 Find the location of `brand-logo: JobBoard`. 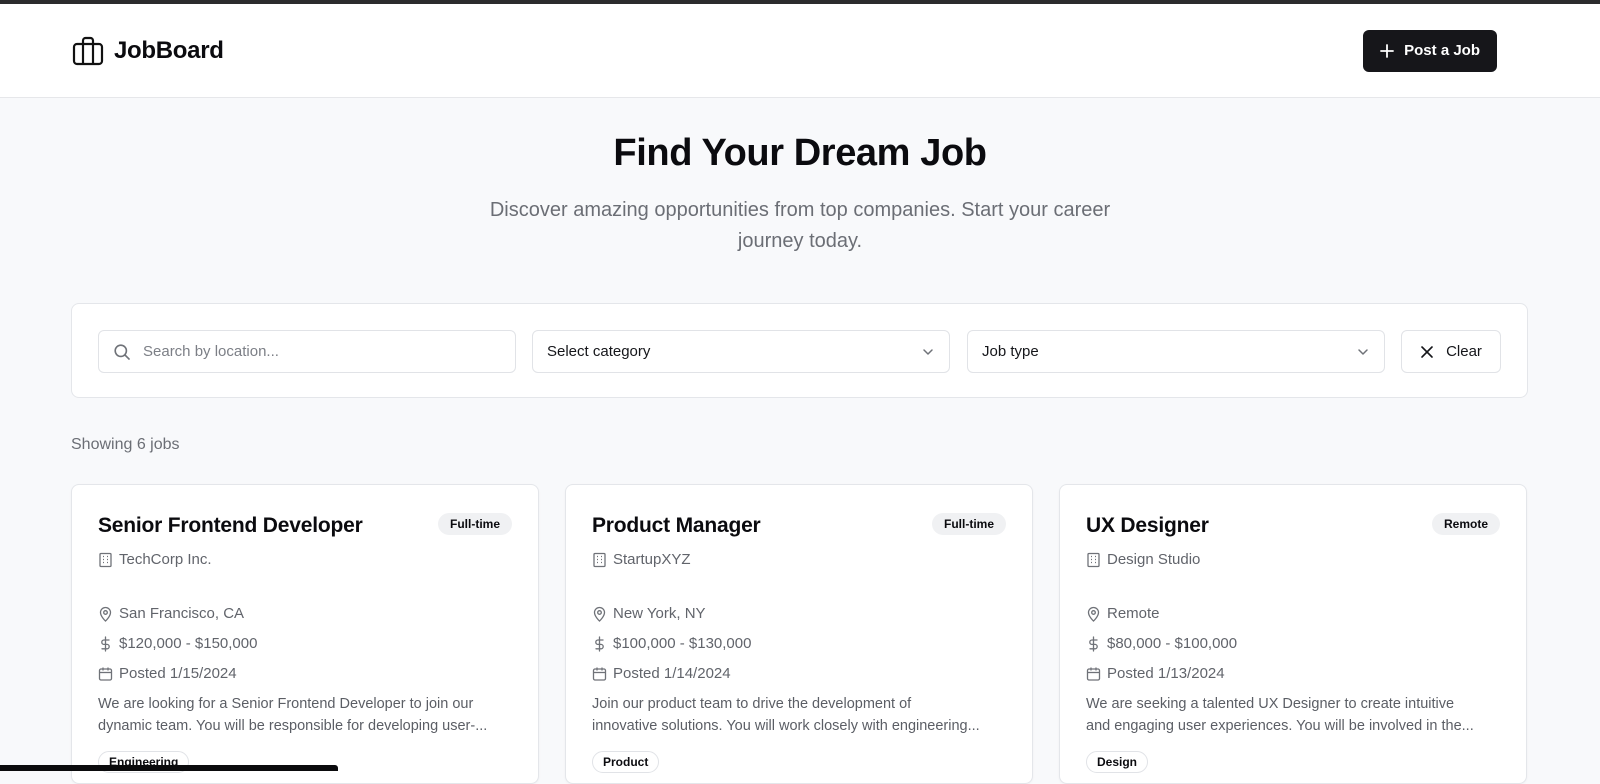

brand-logo: JobBoard is located at coordinates (148, 51).